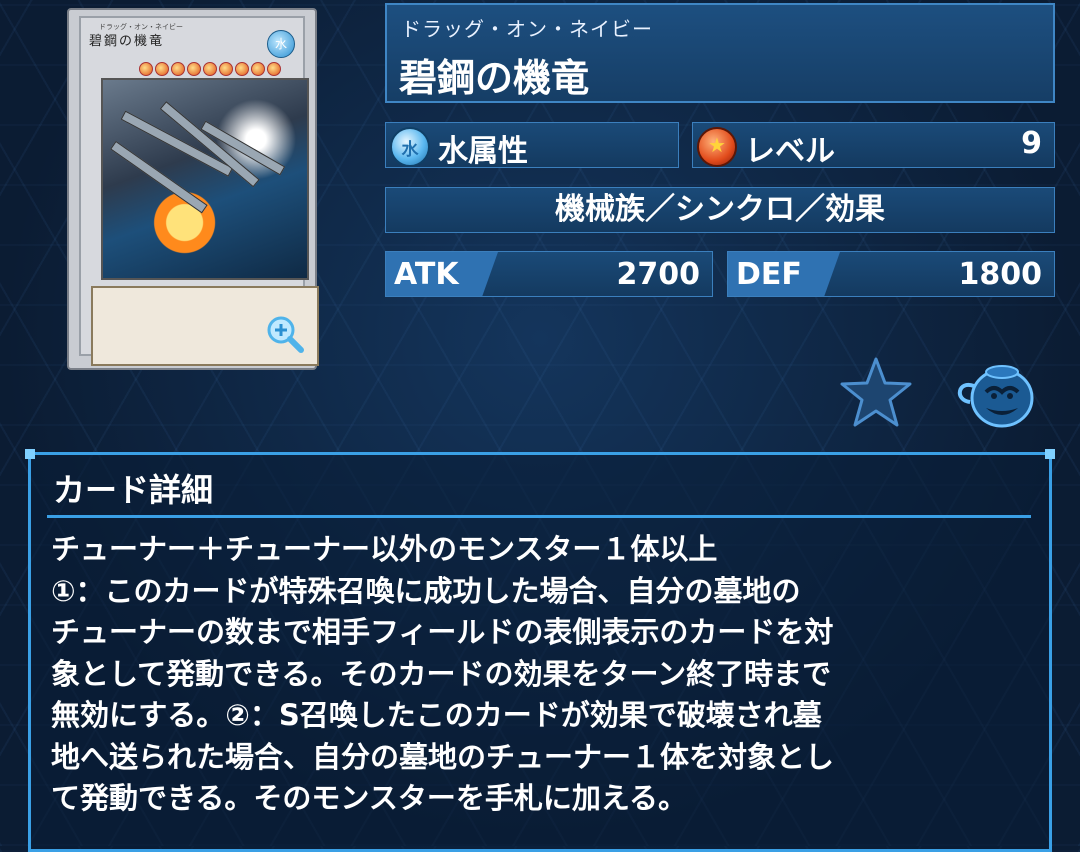  I want to click on level-label: レベル, so click(790, 151).